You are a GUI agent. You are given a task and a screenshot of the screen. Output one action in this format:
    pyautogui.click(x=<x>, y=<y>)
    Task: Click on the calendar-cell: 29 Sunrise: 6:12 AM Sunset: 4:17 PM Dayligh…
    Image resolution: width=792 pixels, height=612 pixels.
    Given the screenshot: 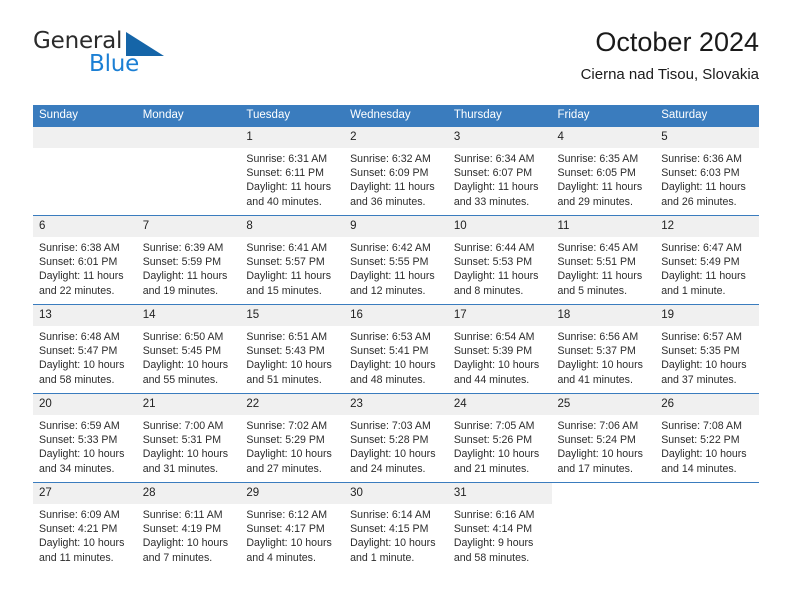 What is the action you would take?
    pyautogui.click(x=292, y=526)
    